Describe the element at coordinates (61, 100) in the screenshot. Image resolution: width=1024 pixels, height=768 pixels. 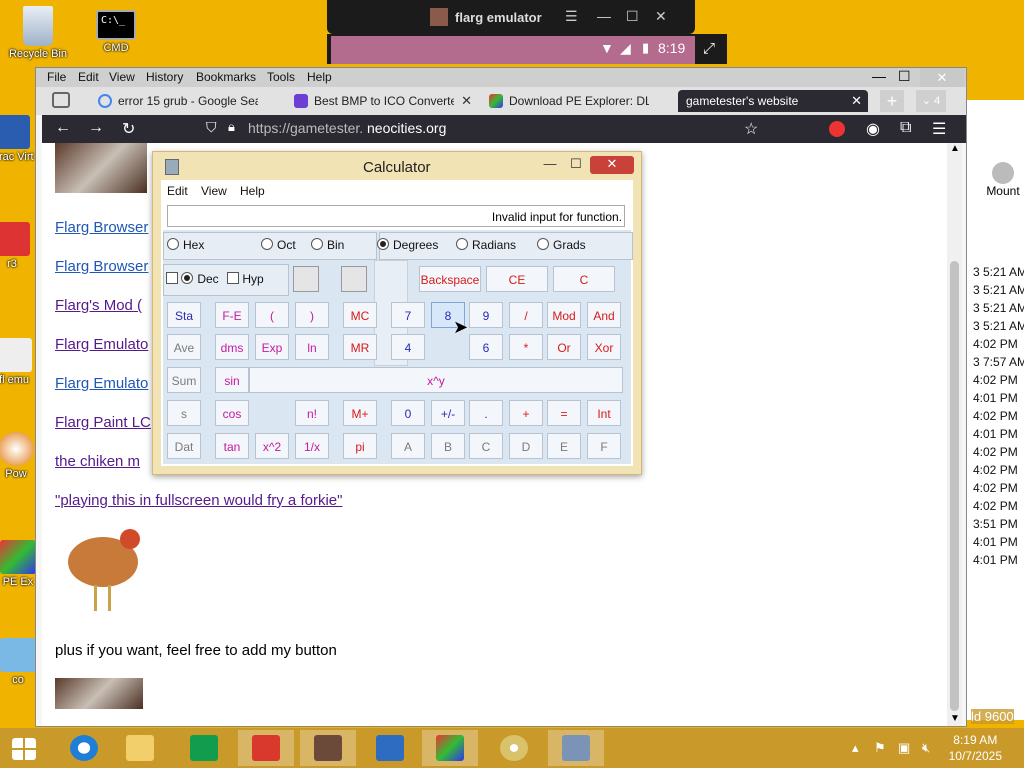
I see `tab-list-icon` at that location.